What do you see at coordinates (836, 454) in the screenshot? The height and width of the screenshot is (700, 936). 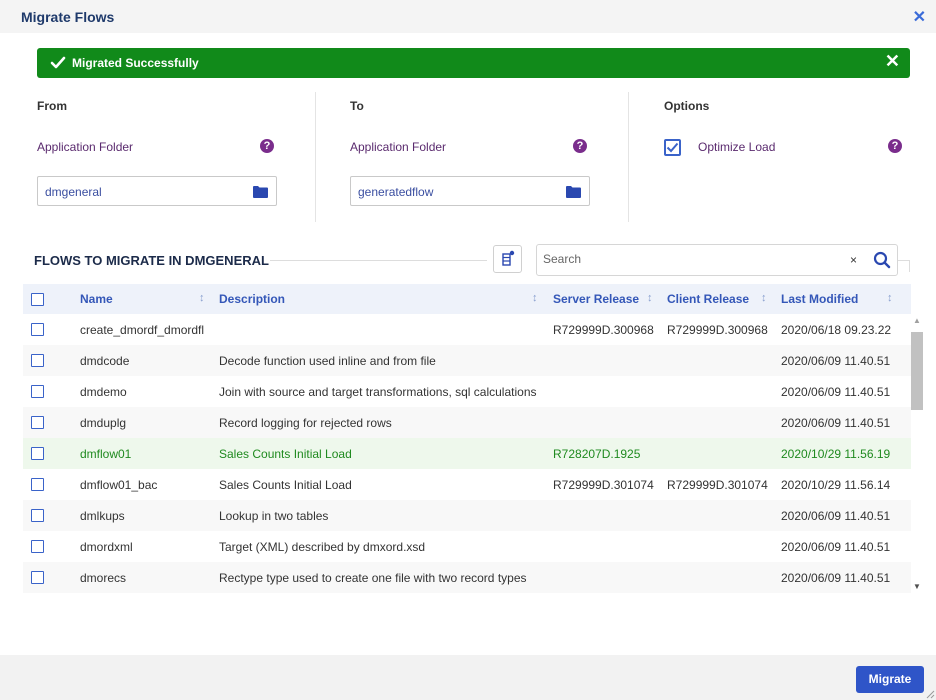 I see `cell-last-modified: 2020/10/29 11.56.19` at bounding box center [836, 454].